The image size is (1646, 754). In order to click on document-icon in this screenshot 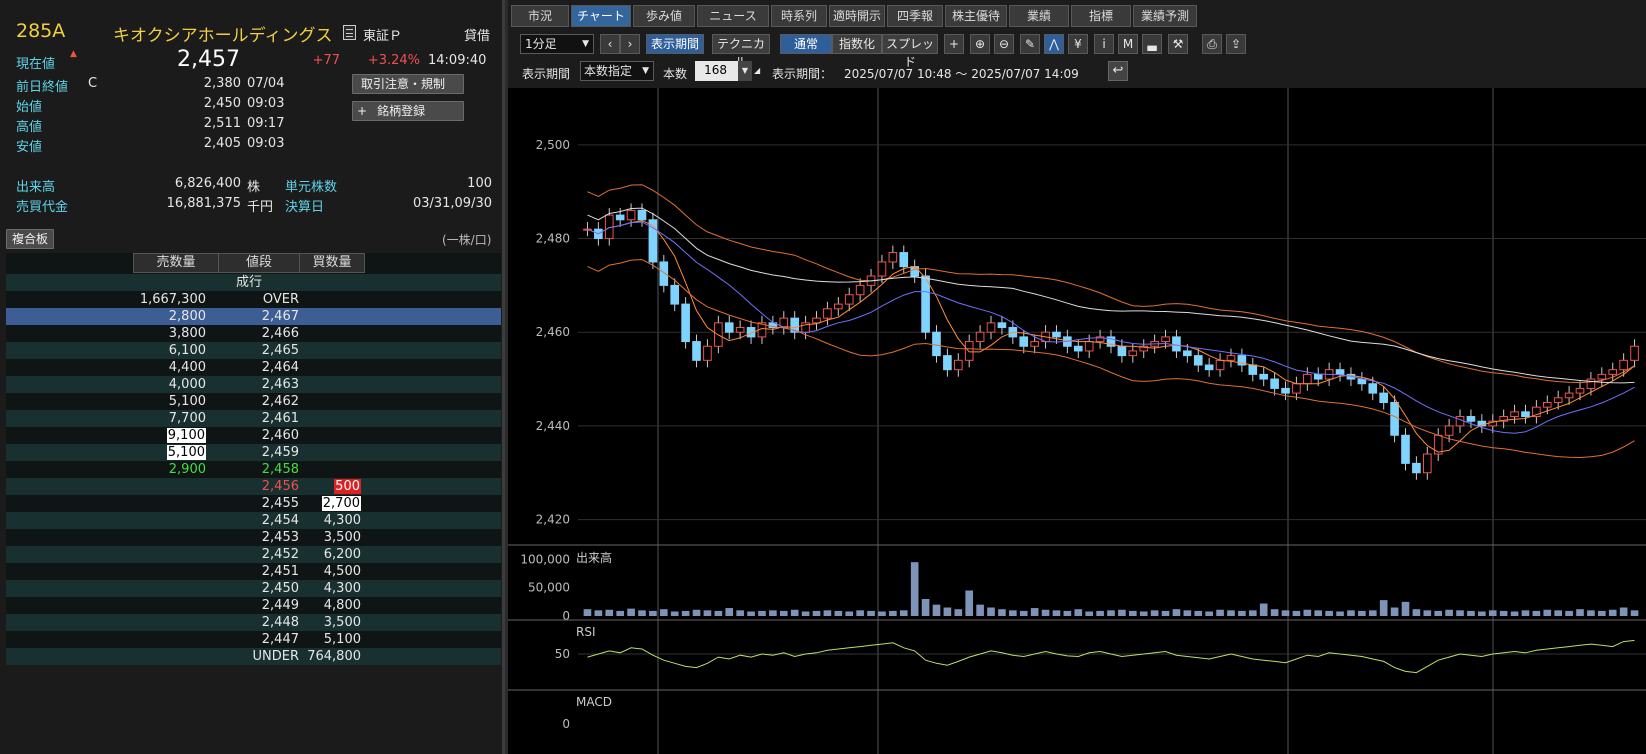, I will do `click(349, 32)`.